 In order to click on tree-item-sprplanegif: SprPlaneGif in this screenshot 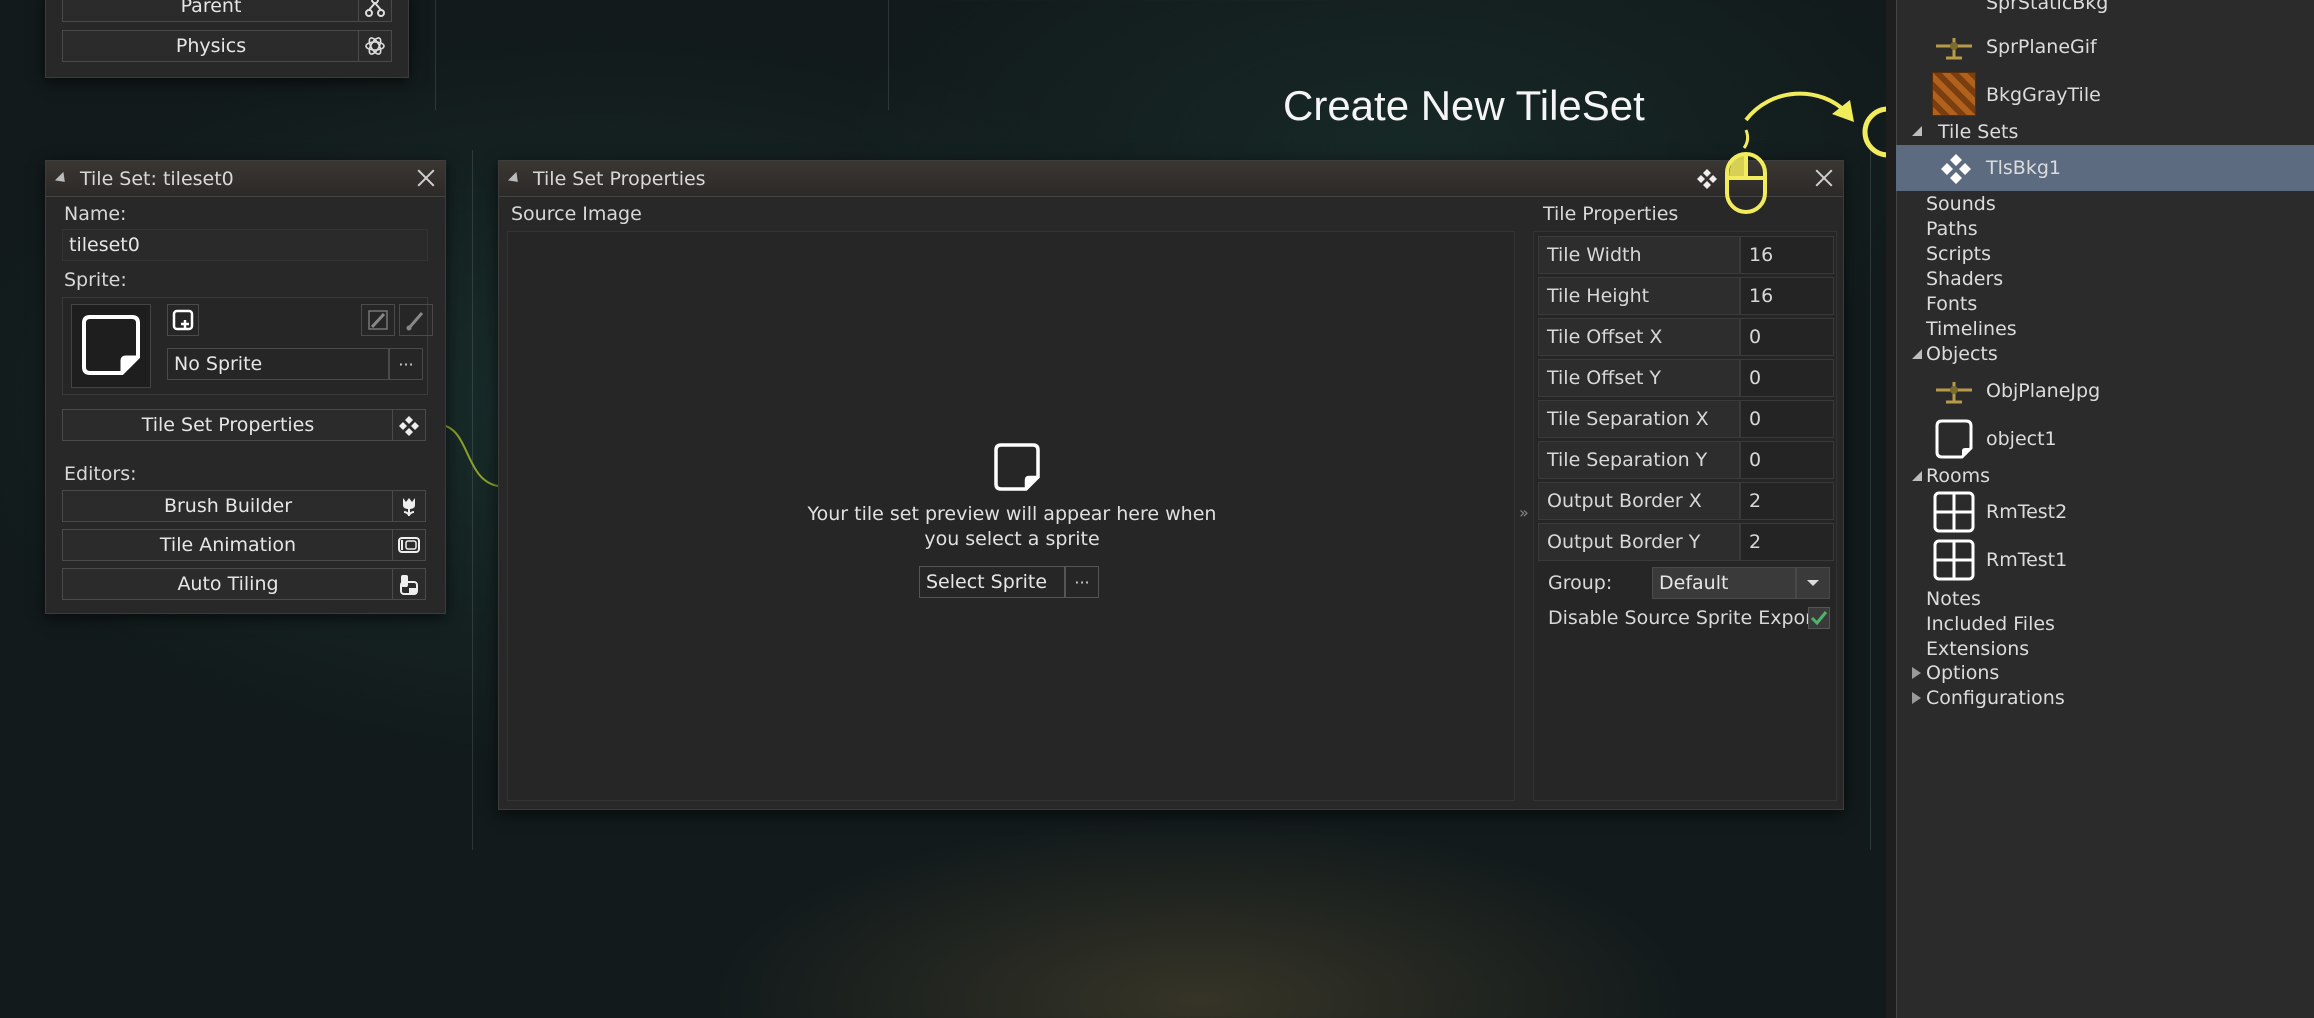, I will do `click(2041, 47)`.